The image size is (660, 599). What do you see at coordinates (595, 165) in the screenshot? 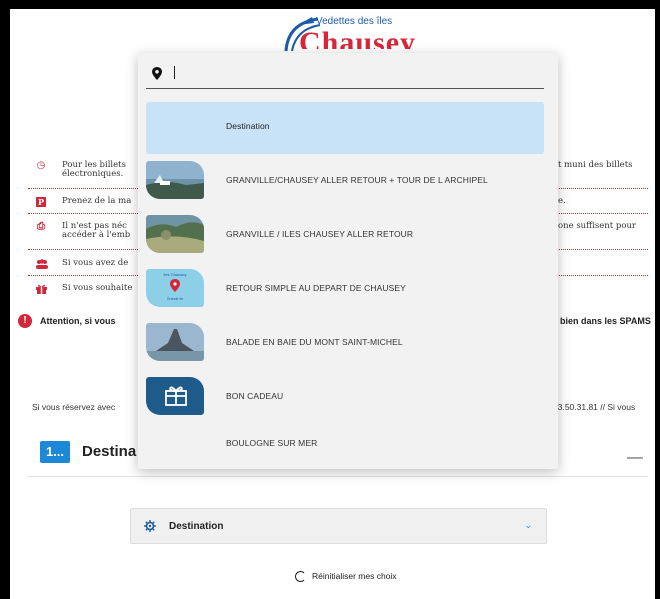
I see `info-text-right: t muni des billets` at bounding box center [595, 165].